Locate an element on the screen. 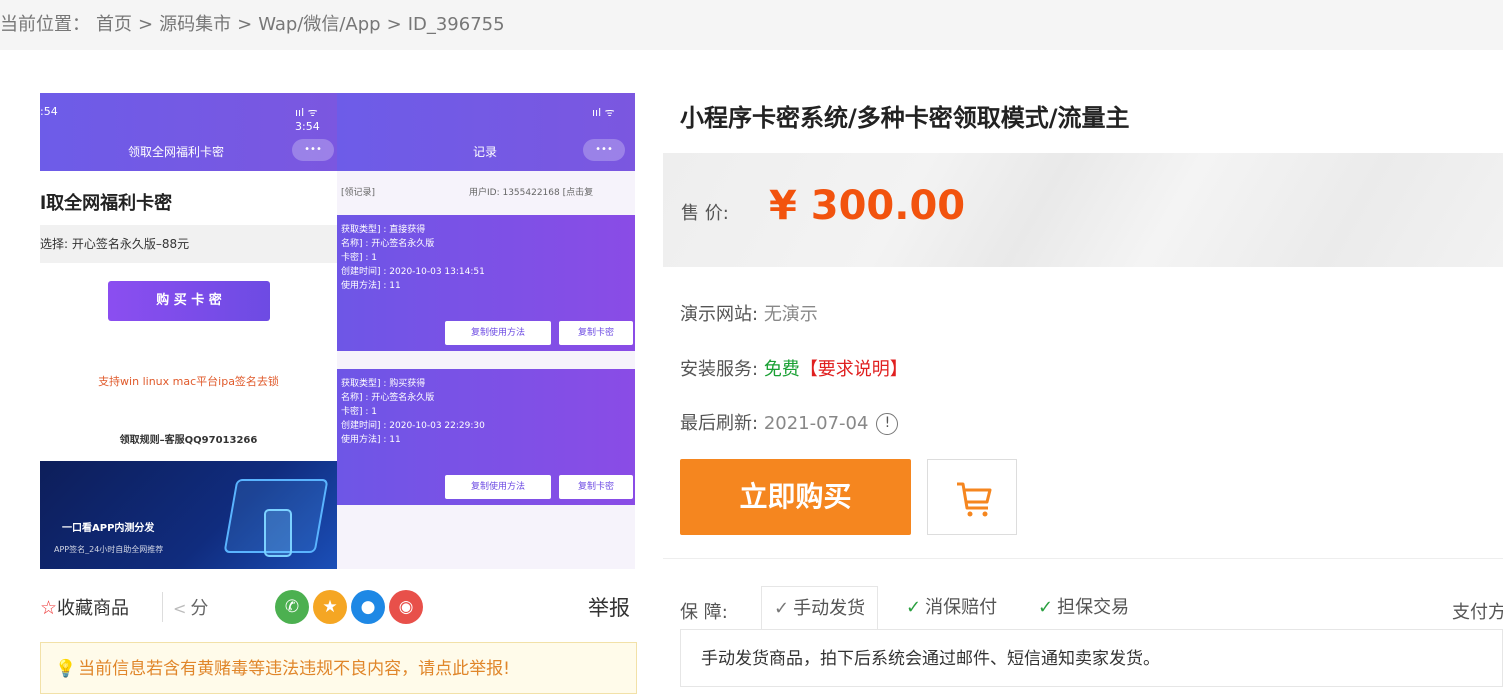 This screenshot has height=695, width=1503. banner-subtitle: APP签名_24小时自助全网推荐 is located at coordinates (109, 549).